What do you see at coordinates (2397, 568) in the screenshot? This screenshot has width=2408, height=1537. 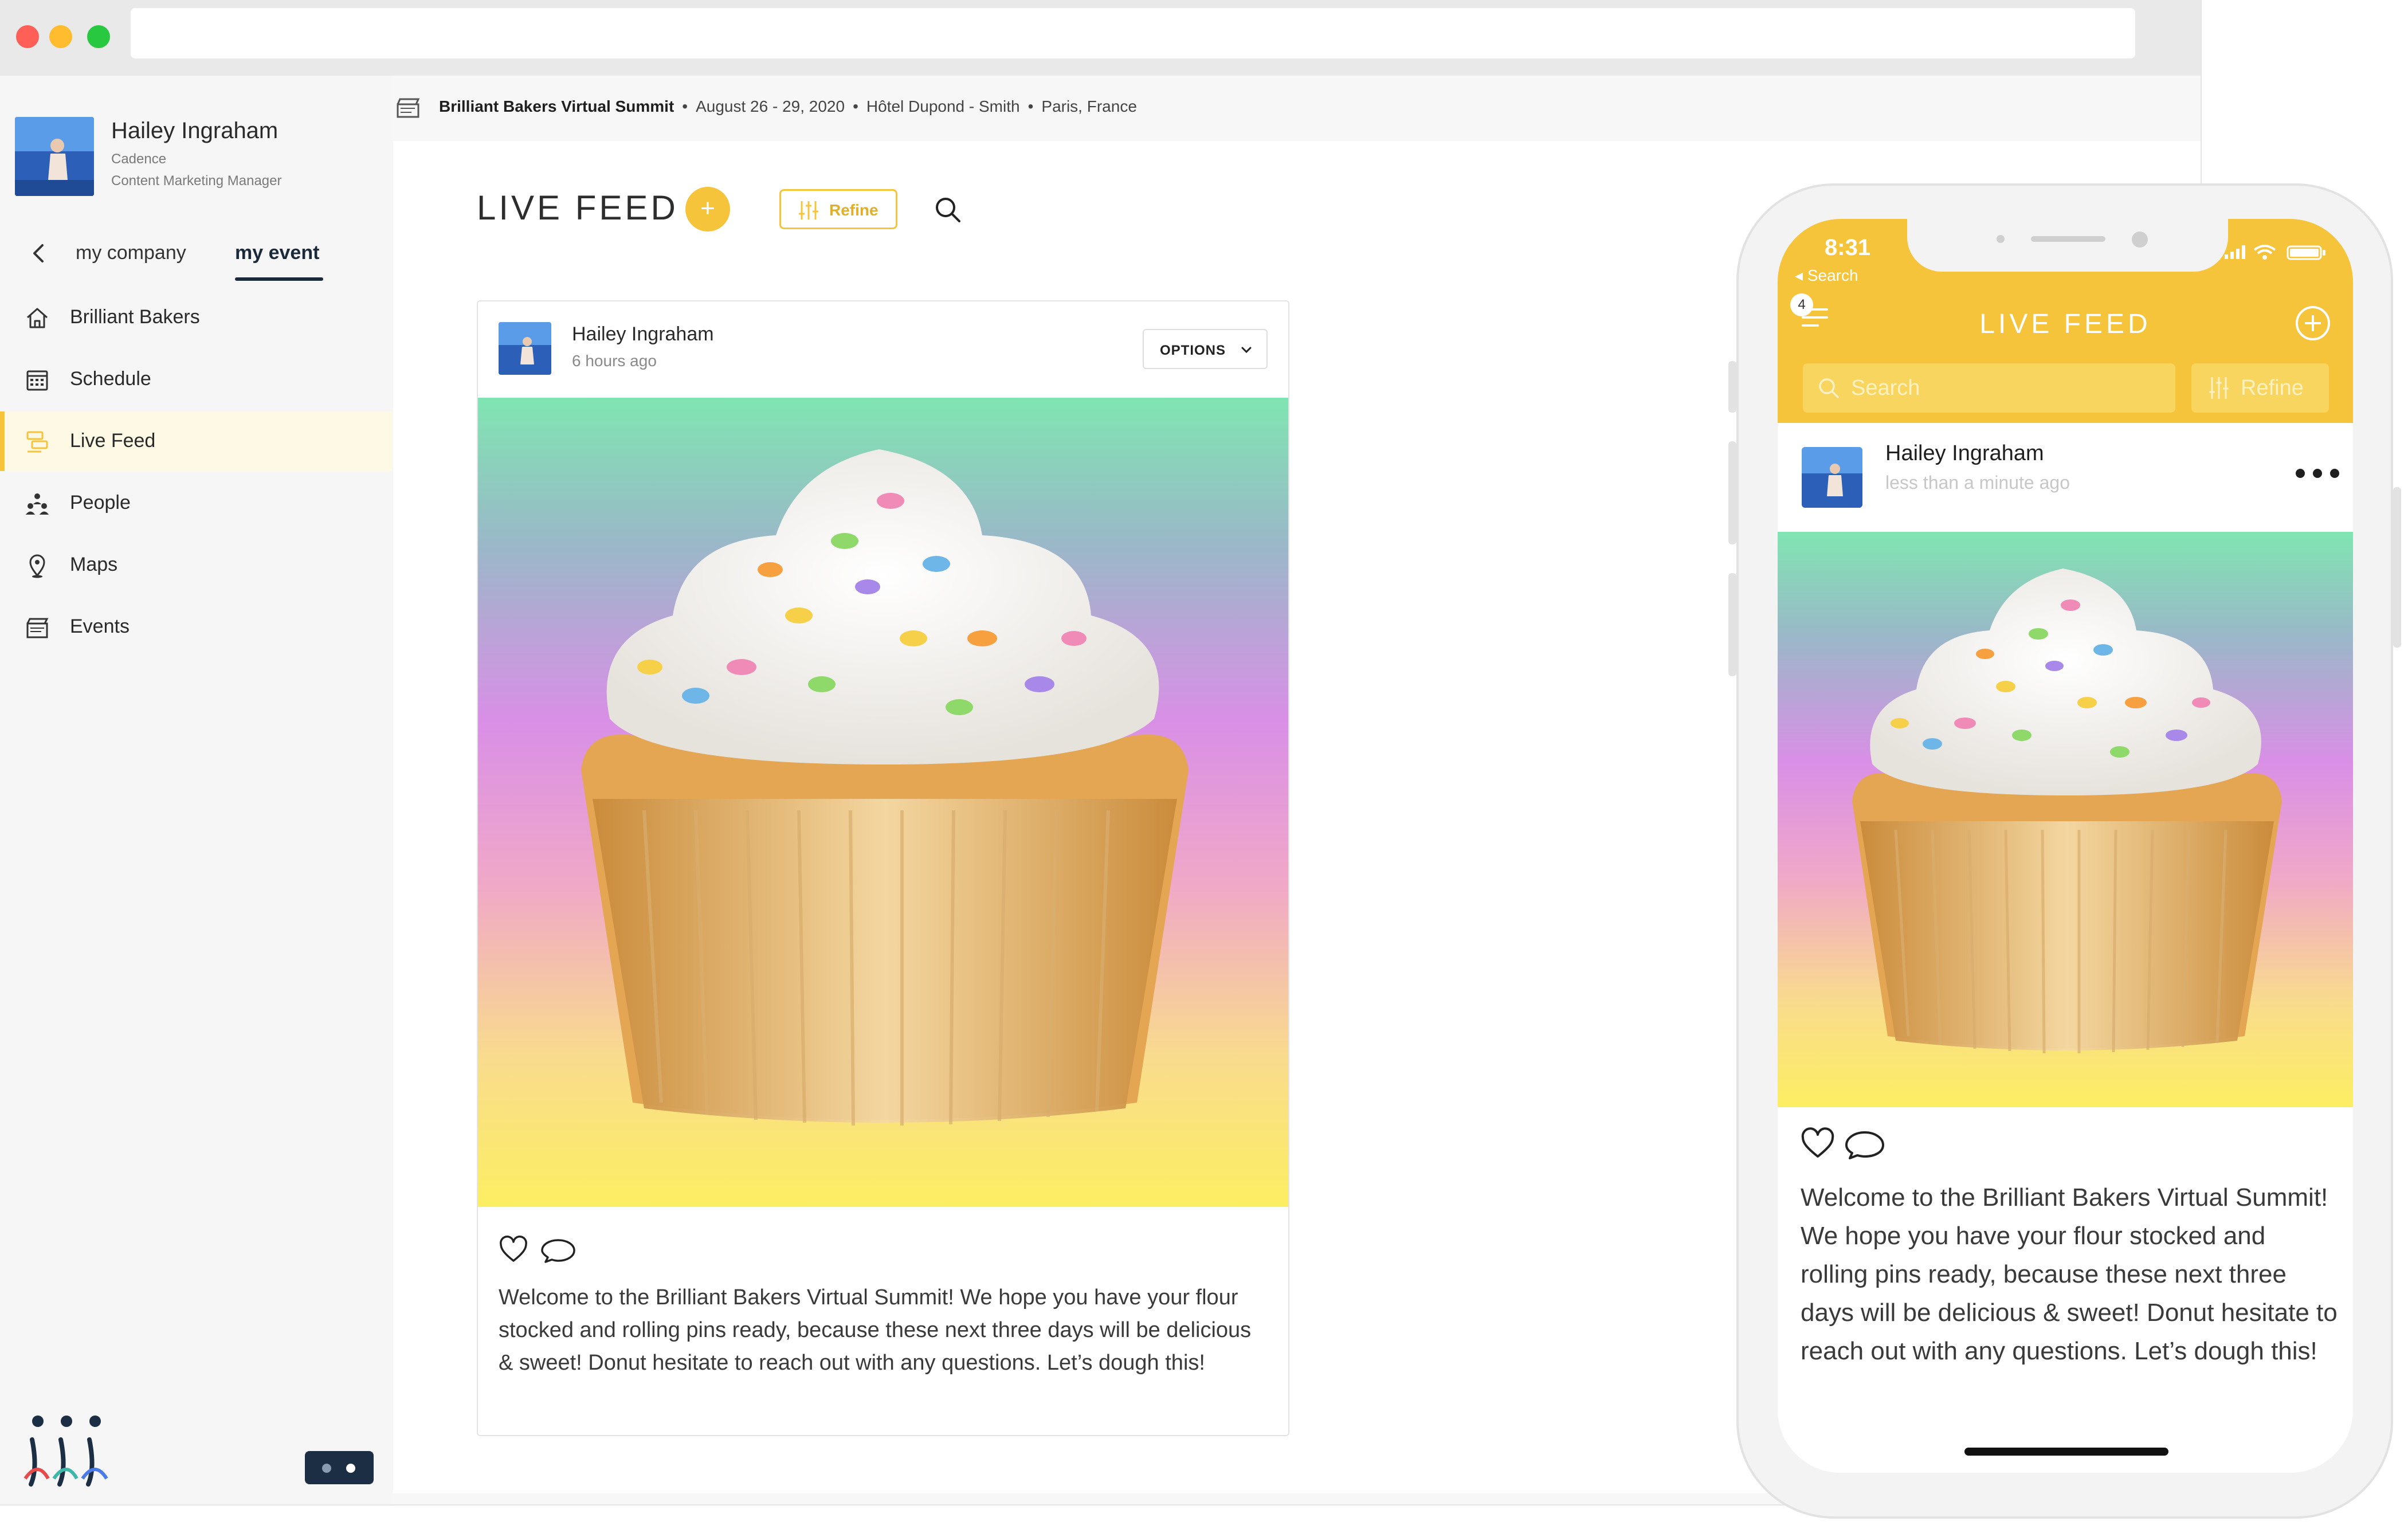 I see `phone-power-button` at bounding box center [2397, 568].